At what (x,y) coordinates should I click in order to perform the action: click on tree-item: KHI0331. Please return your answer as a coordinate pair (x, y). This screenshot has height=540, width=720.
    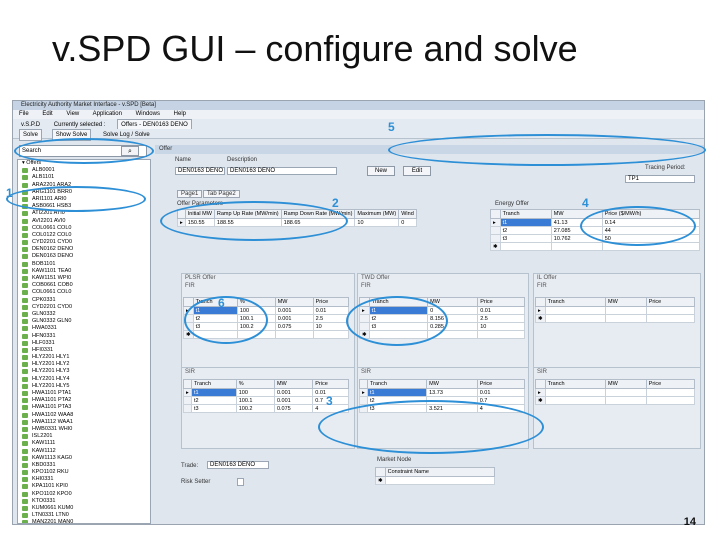
    Looking at the image, I should click on (84, 479).